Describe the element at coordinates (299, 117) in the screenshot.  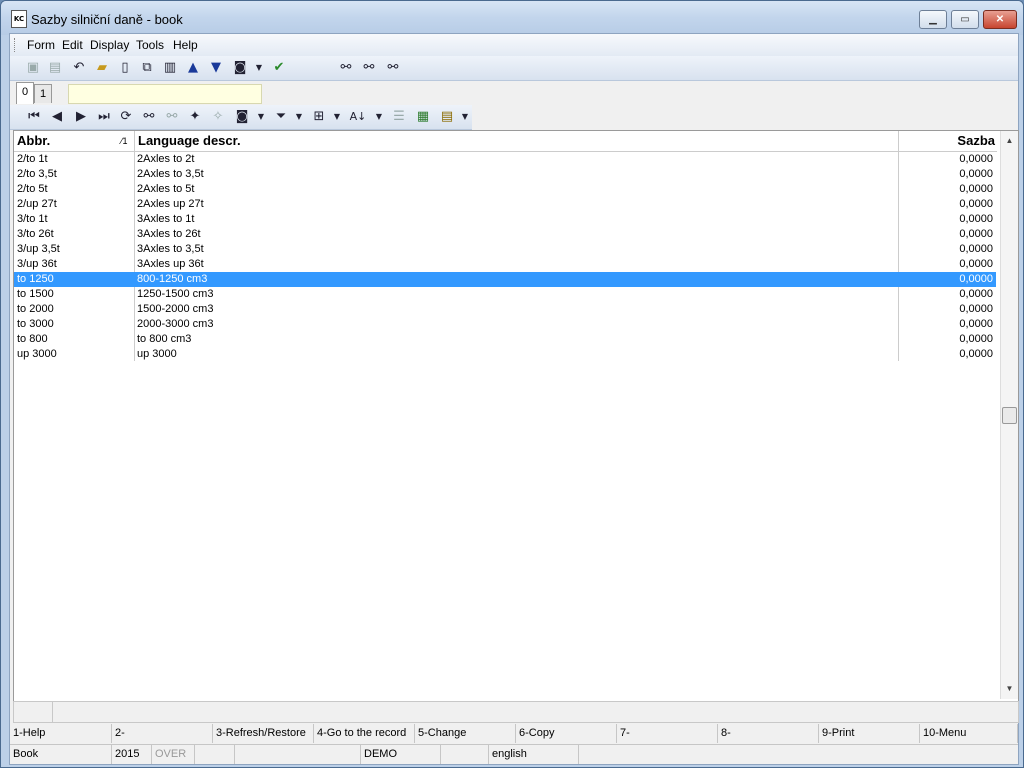
I see `filter-dropdown-icon: ▼` at that location.